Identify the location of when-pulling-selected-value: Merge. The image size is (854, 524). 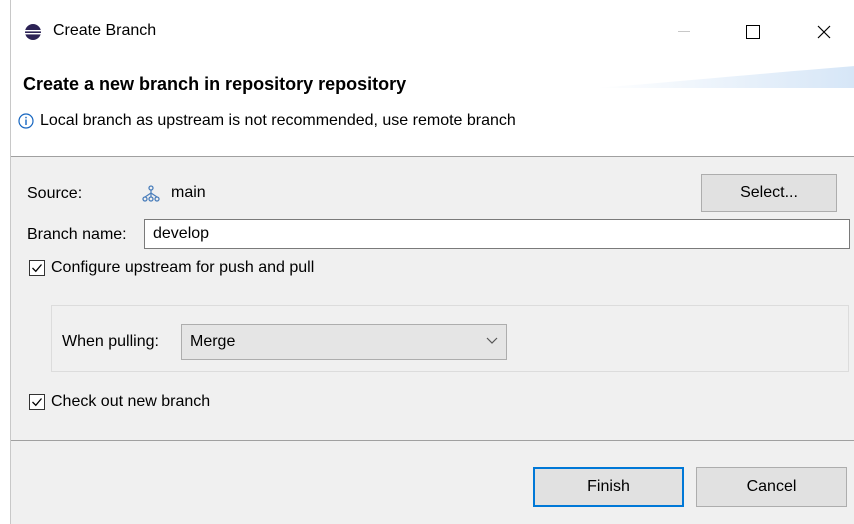
(213, 341).